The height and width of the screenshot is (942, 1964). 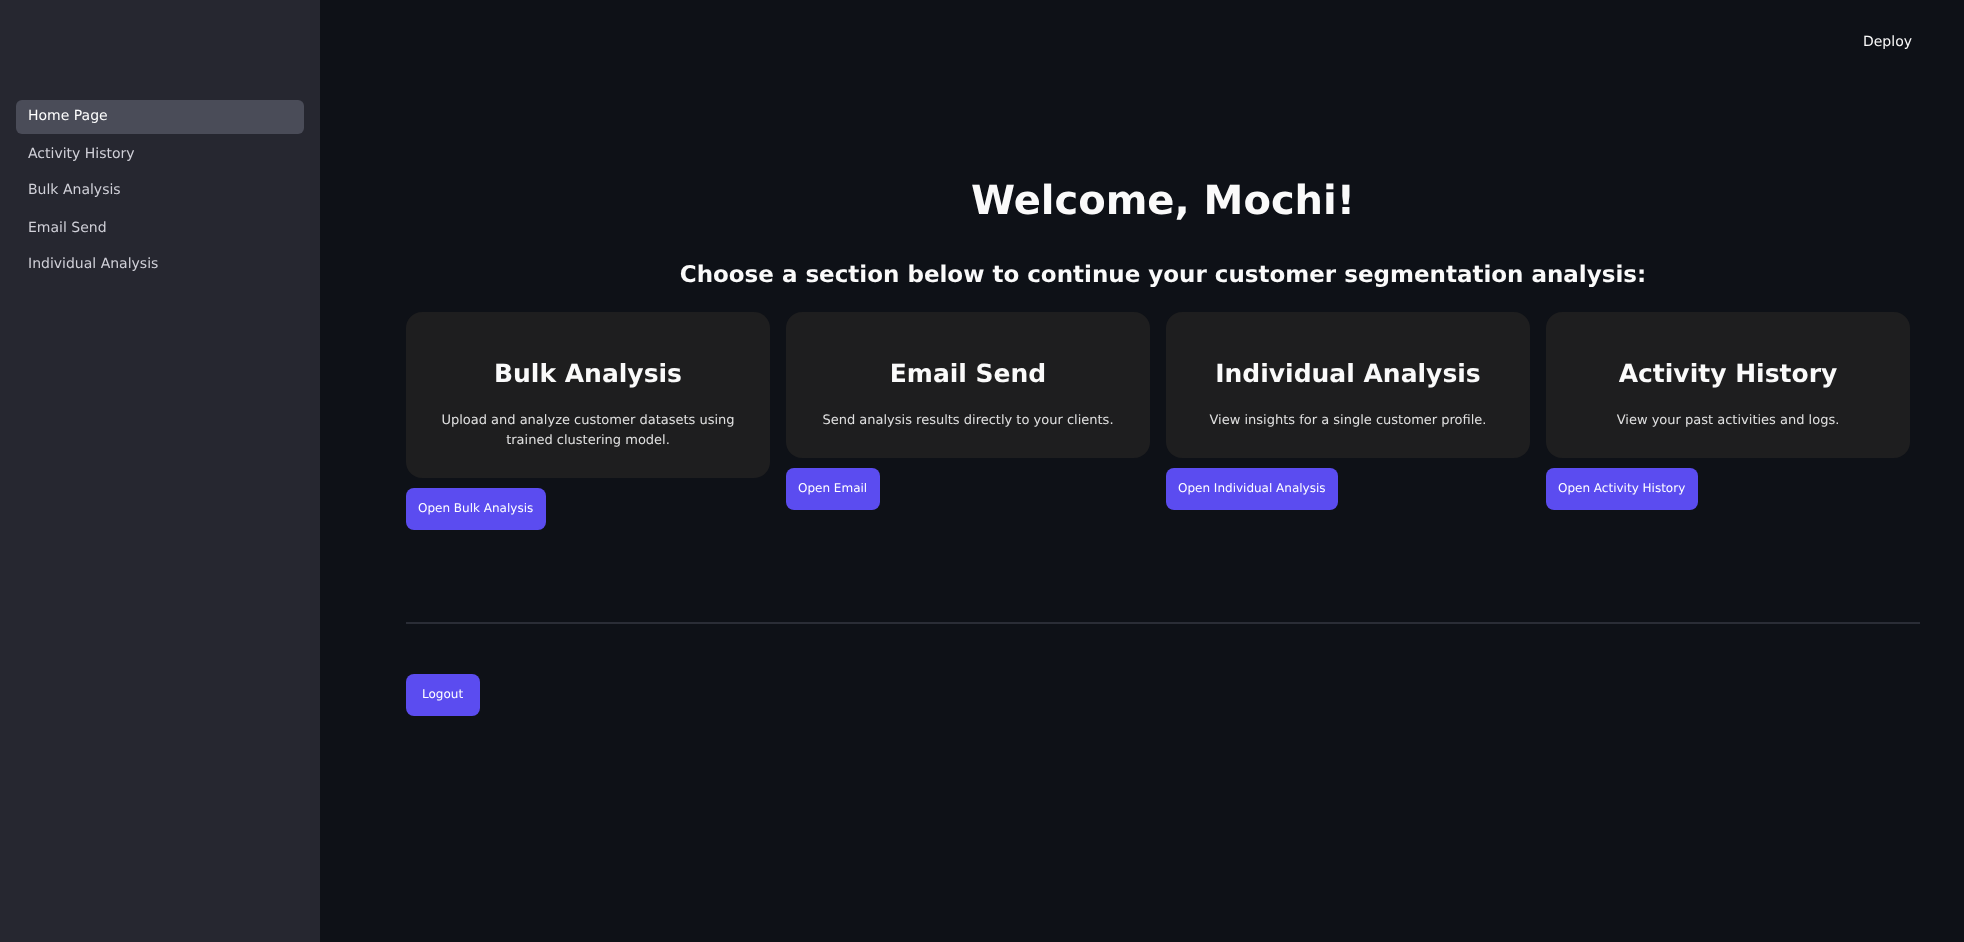 What do you see at coordinates (1348, 373) in the screenshot?
I see `card-title: Individual Analysis` at bounding box center [1348, 373].